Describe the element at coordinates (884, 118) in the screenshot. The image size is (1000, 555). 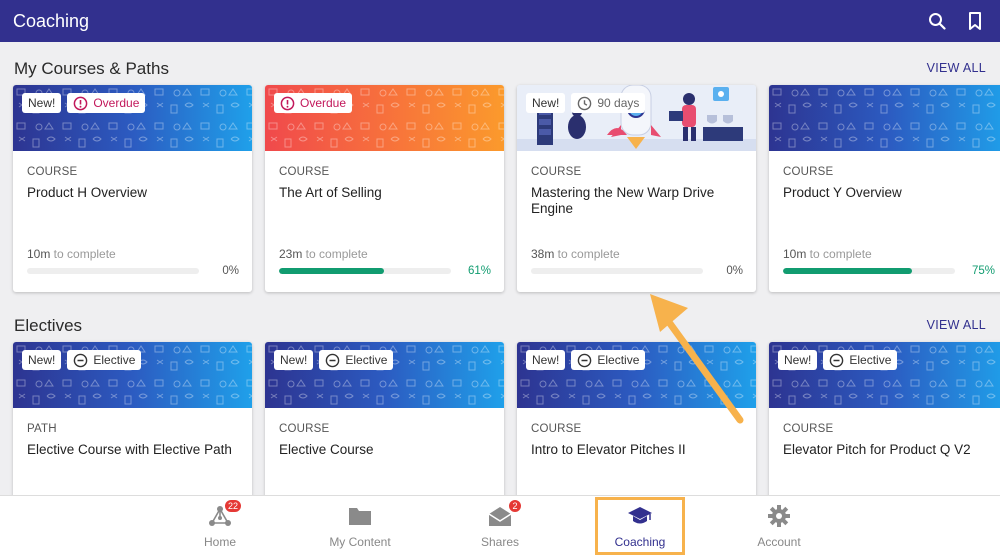
I see `card-banner` at that location.